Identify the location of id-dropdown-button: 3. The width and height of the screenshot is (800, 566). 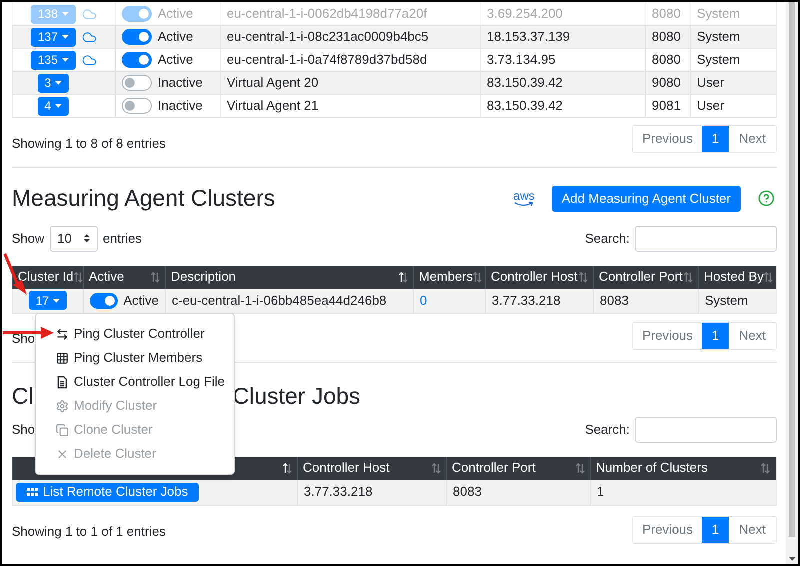
(54, 83).